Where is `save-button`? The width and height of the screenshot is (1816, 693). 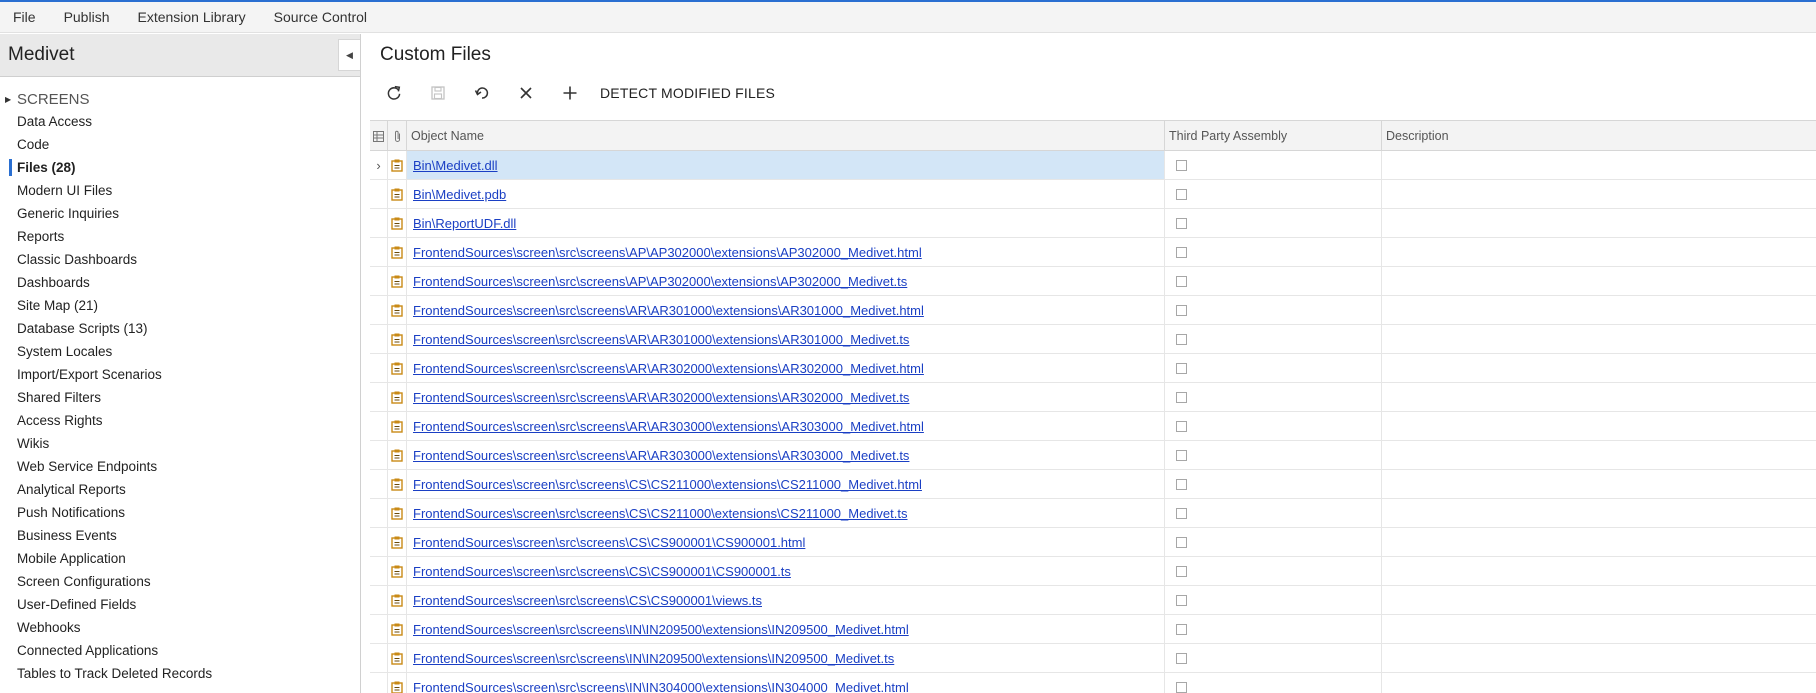 save-button is located at coordinates (438, 93).